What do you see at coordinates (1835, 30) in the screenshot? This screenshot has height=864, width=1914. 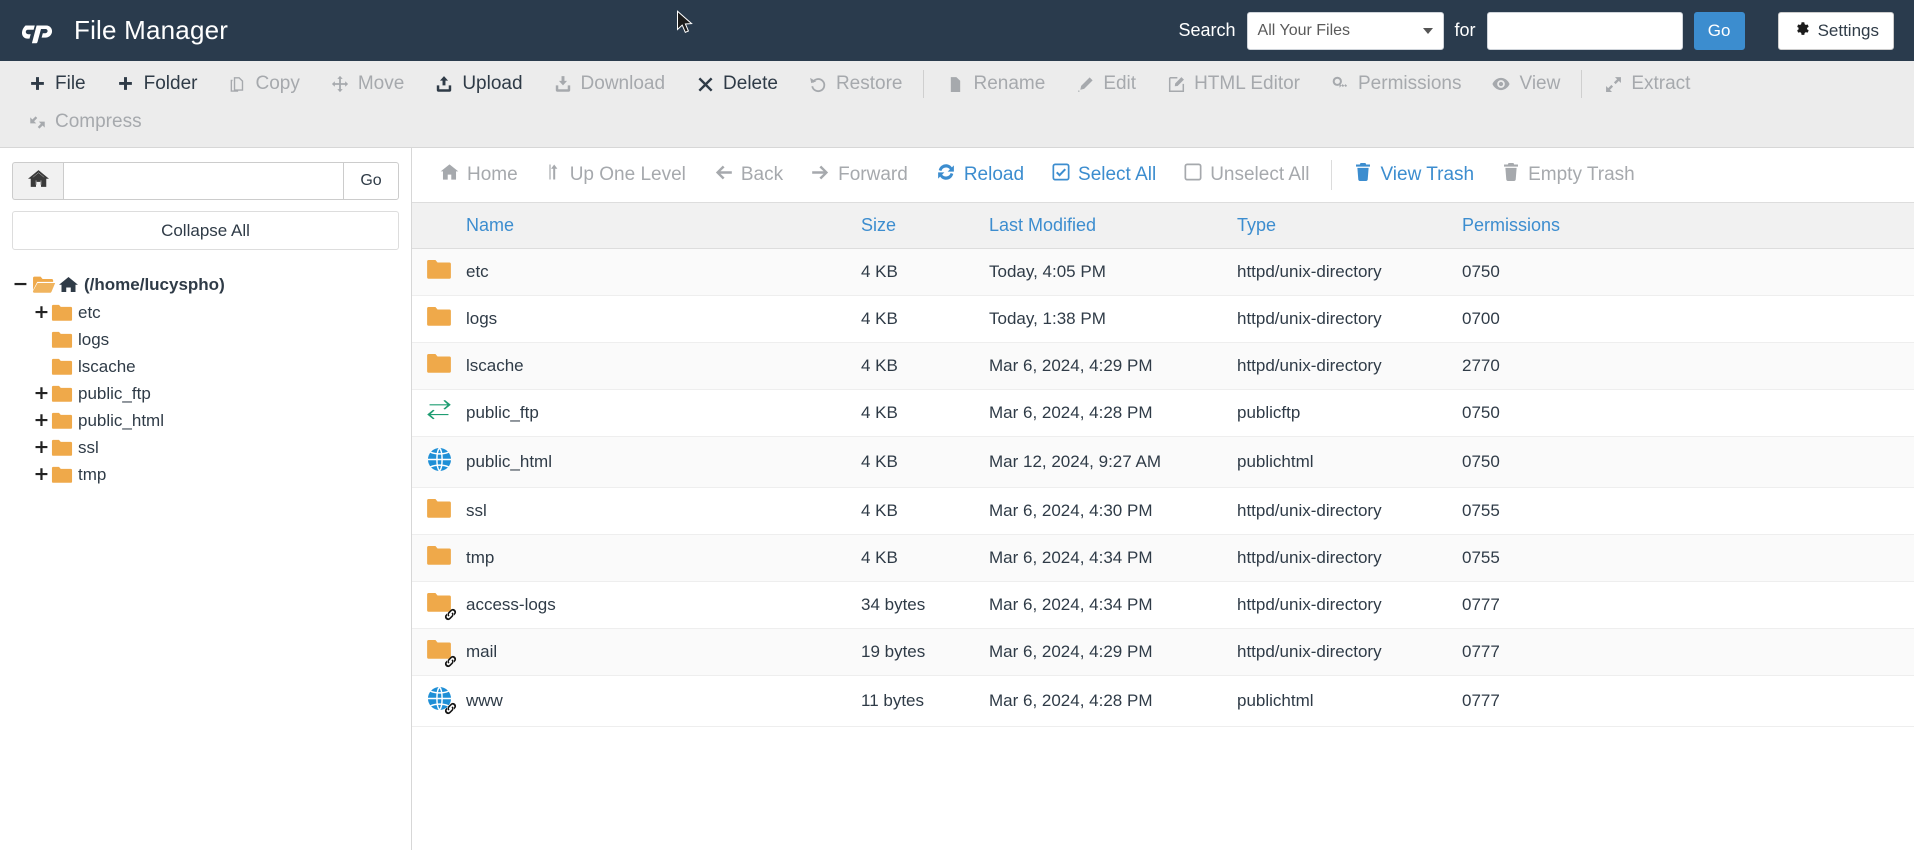 I see `settings-button: Settings` at bounding box center [1835, 30].